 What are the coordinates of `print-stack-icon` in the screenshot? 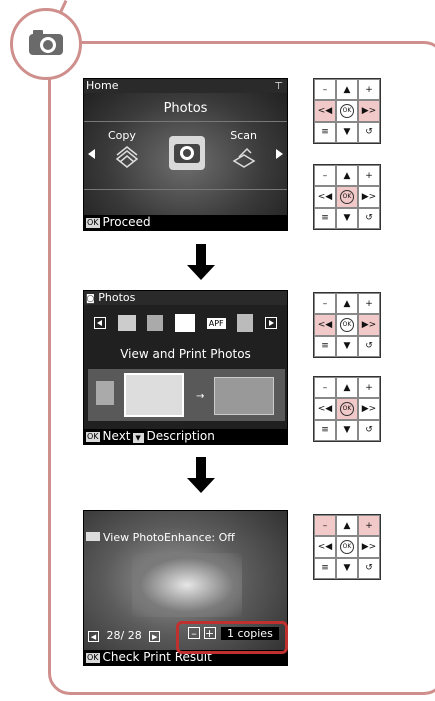 It's located at (126, 323).